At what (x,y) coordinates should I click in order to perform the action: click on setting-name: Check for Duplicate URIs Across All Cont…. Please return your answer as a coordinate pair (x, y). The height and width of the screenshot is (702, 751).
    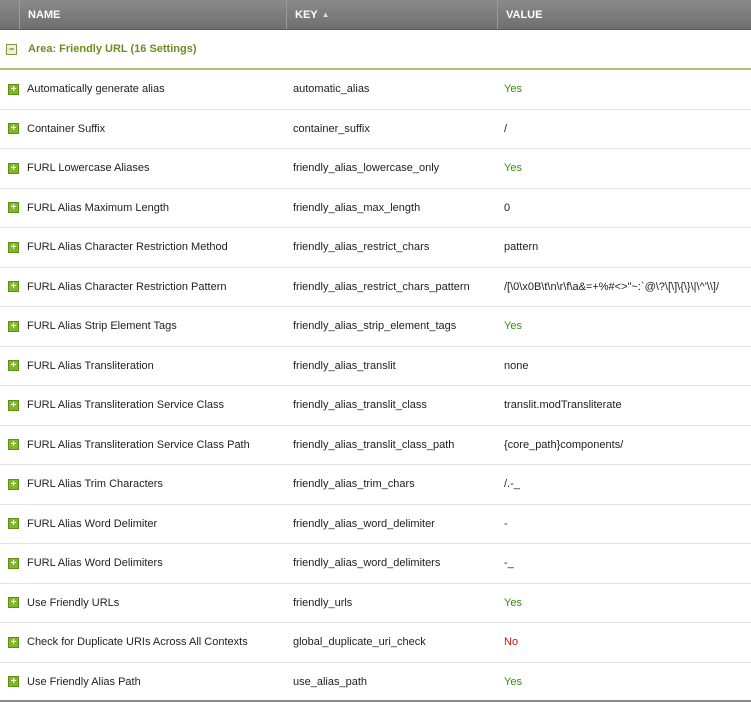
    Looking at the image, I should click on (137, 642).